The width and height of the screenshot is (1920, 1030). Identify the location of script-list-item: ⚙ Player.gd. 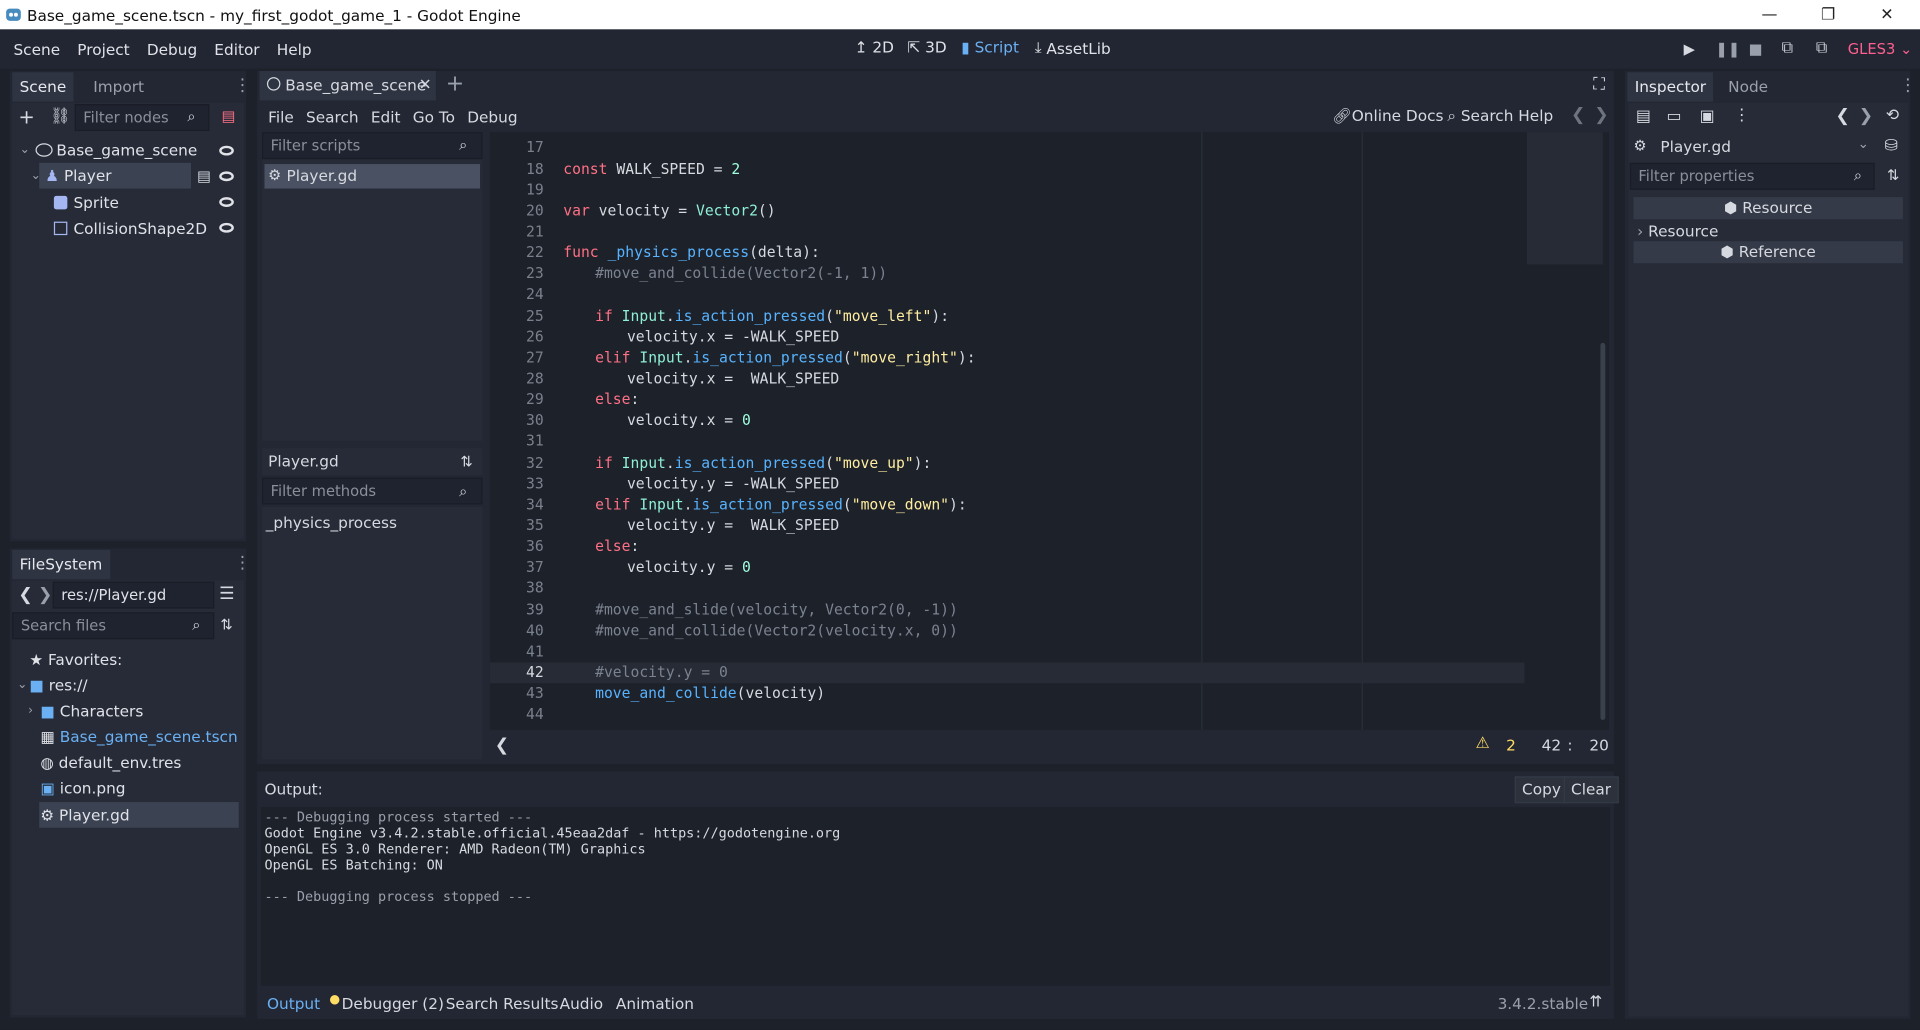
(372, 176).